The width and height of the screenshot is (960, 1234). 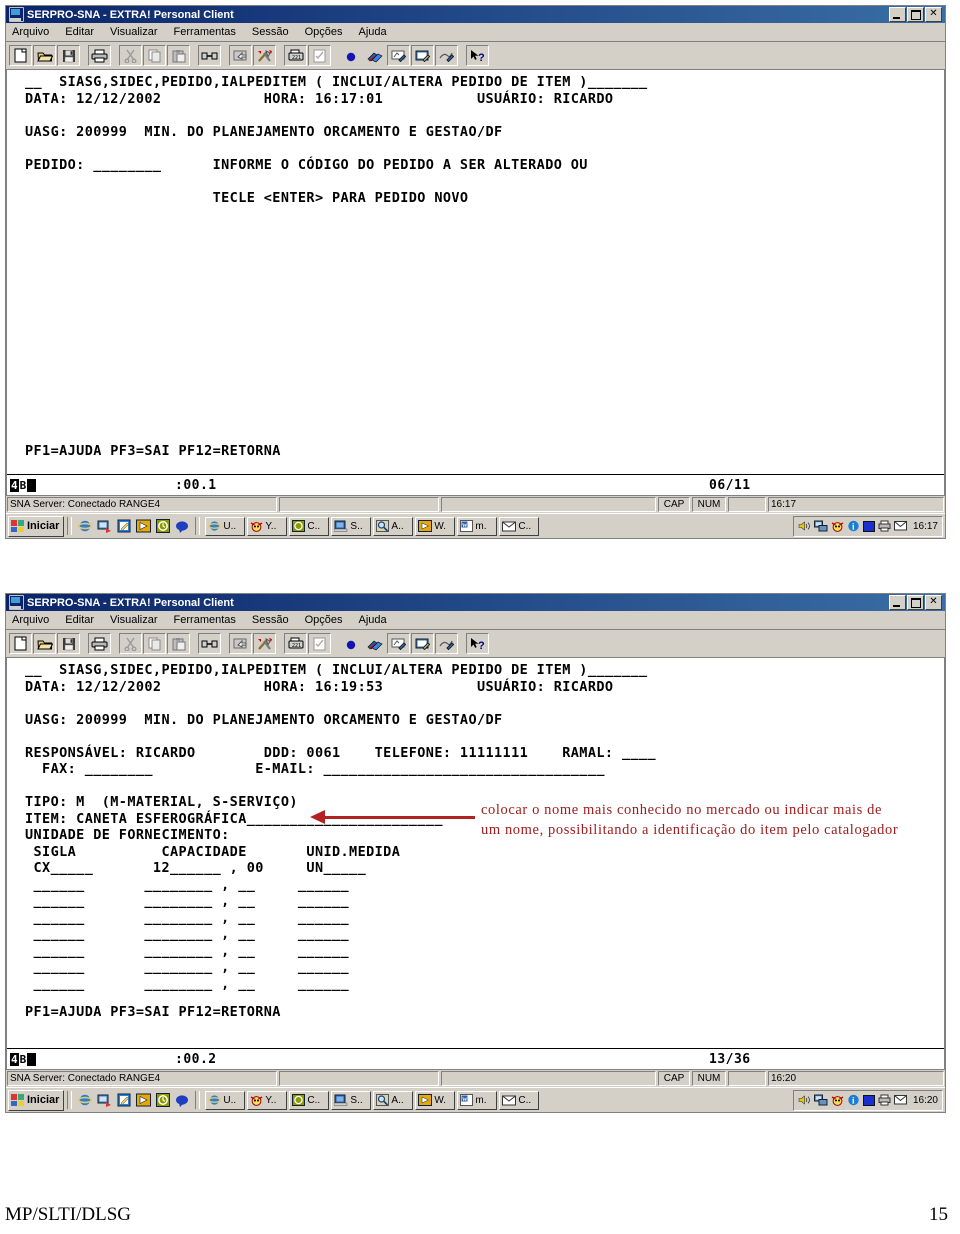 I want to click on menu-item-opcoes: Opções, so click(x=324, y=32).